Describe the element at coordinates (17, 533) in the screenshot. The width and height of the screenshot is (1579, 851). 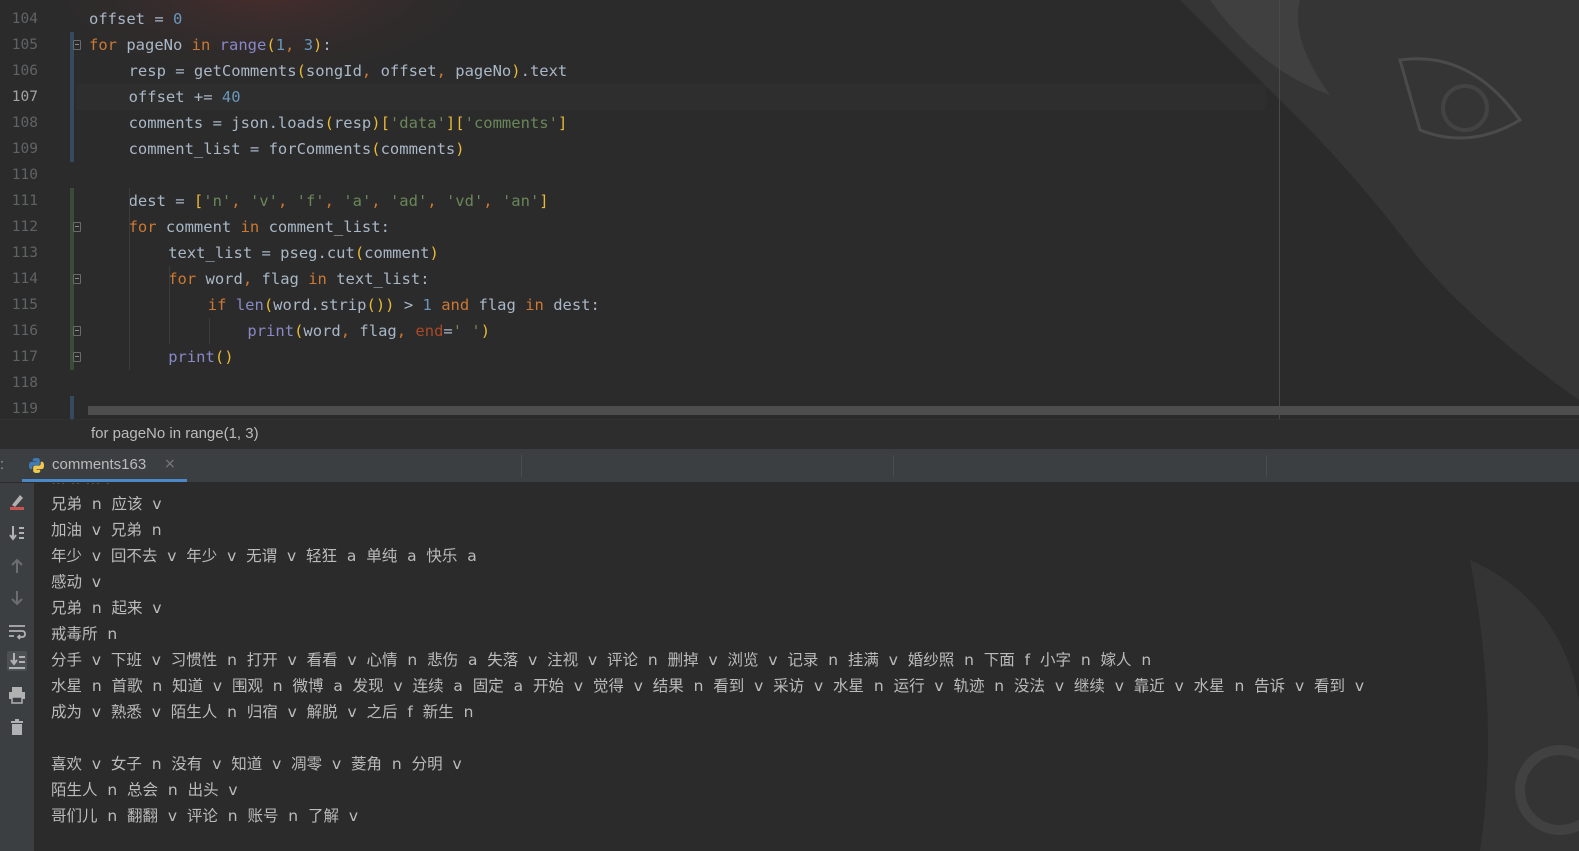
I see `scroll-to-end-icon` at that location.